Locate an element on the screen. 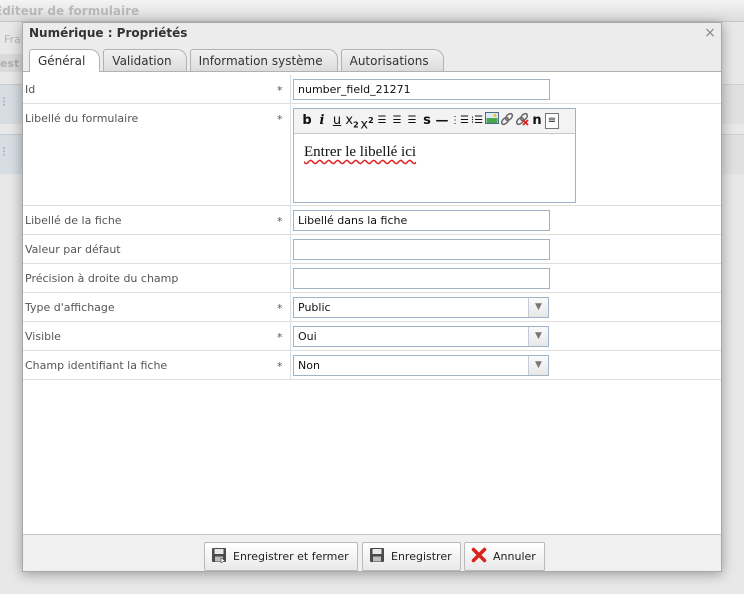  cancel-label: Annuler is located at coordinates (514, 556).